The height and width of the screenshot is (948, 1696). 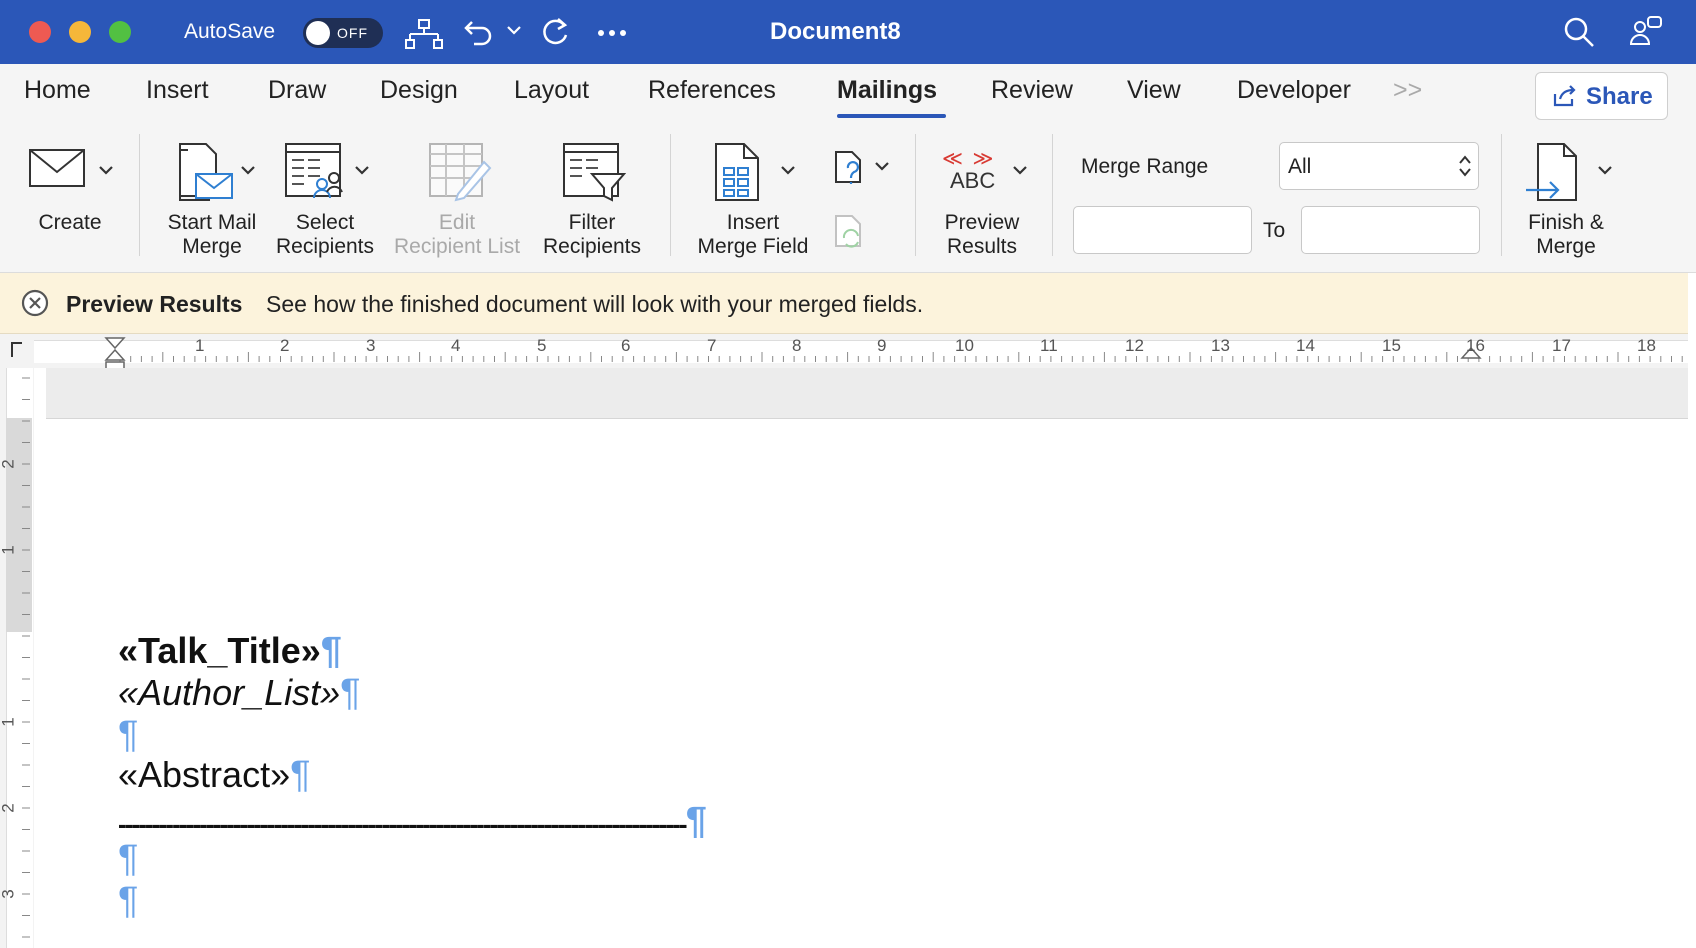 I want to click on author-list-field: «Author_List», so click(x=229, y=692).